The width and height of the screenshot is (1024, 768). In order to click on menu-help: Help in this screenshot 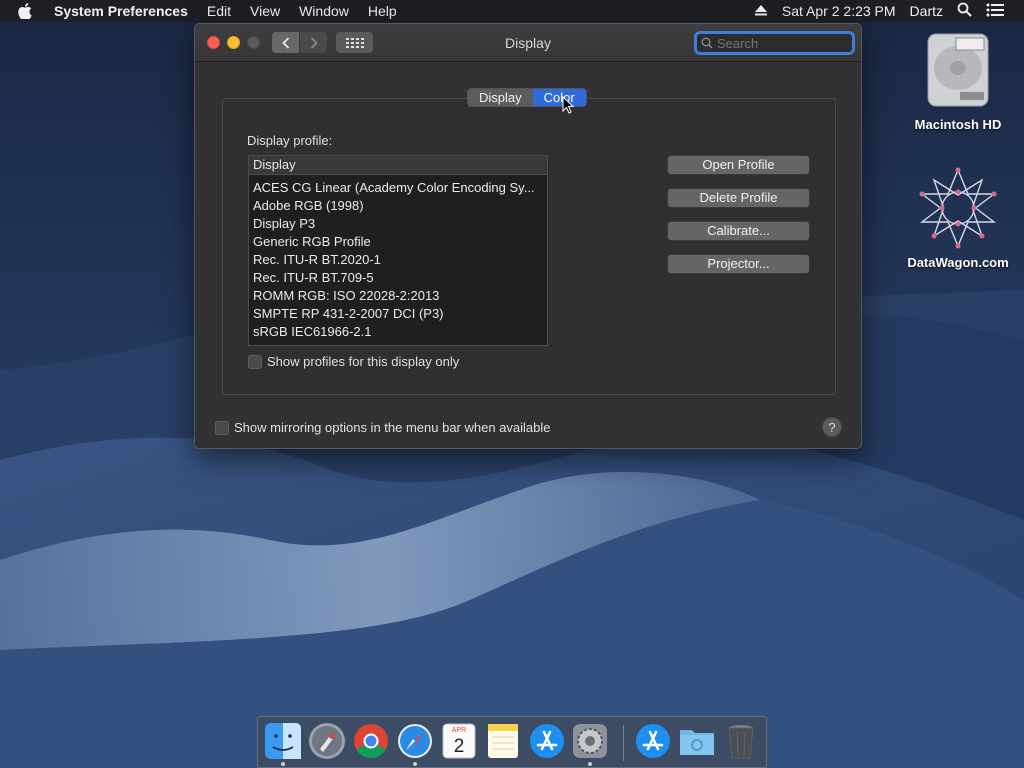, I will do `click(382, 11)`.